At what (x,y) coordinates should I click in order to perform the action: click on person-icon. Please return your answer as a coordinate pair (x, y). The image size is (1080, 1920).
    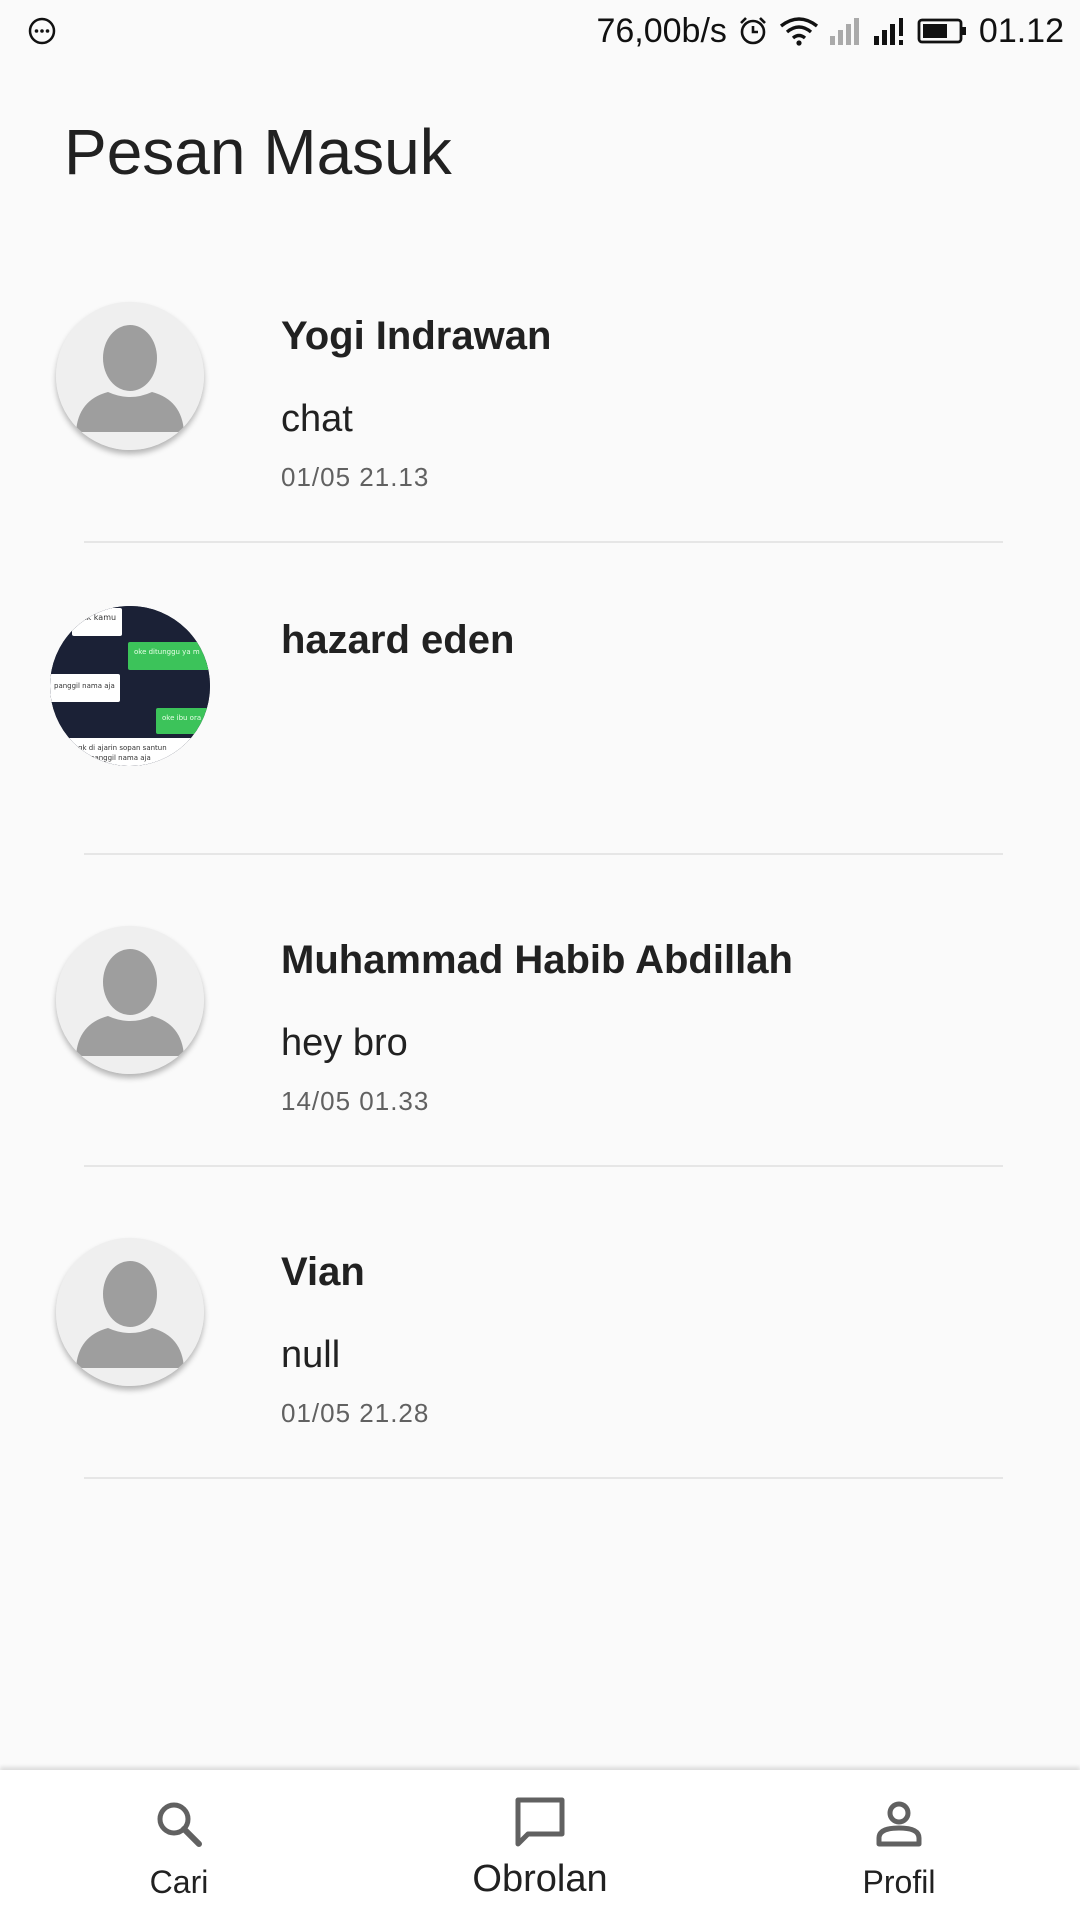
    Looking at the image, I should click on (899, 1824).